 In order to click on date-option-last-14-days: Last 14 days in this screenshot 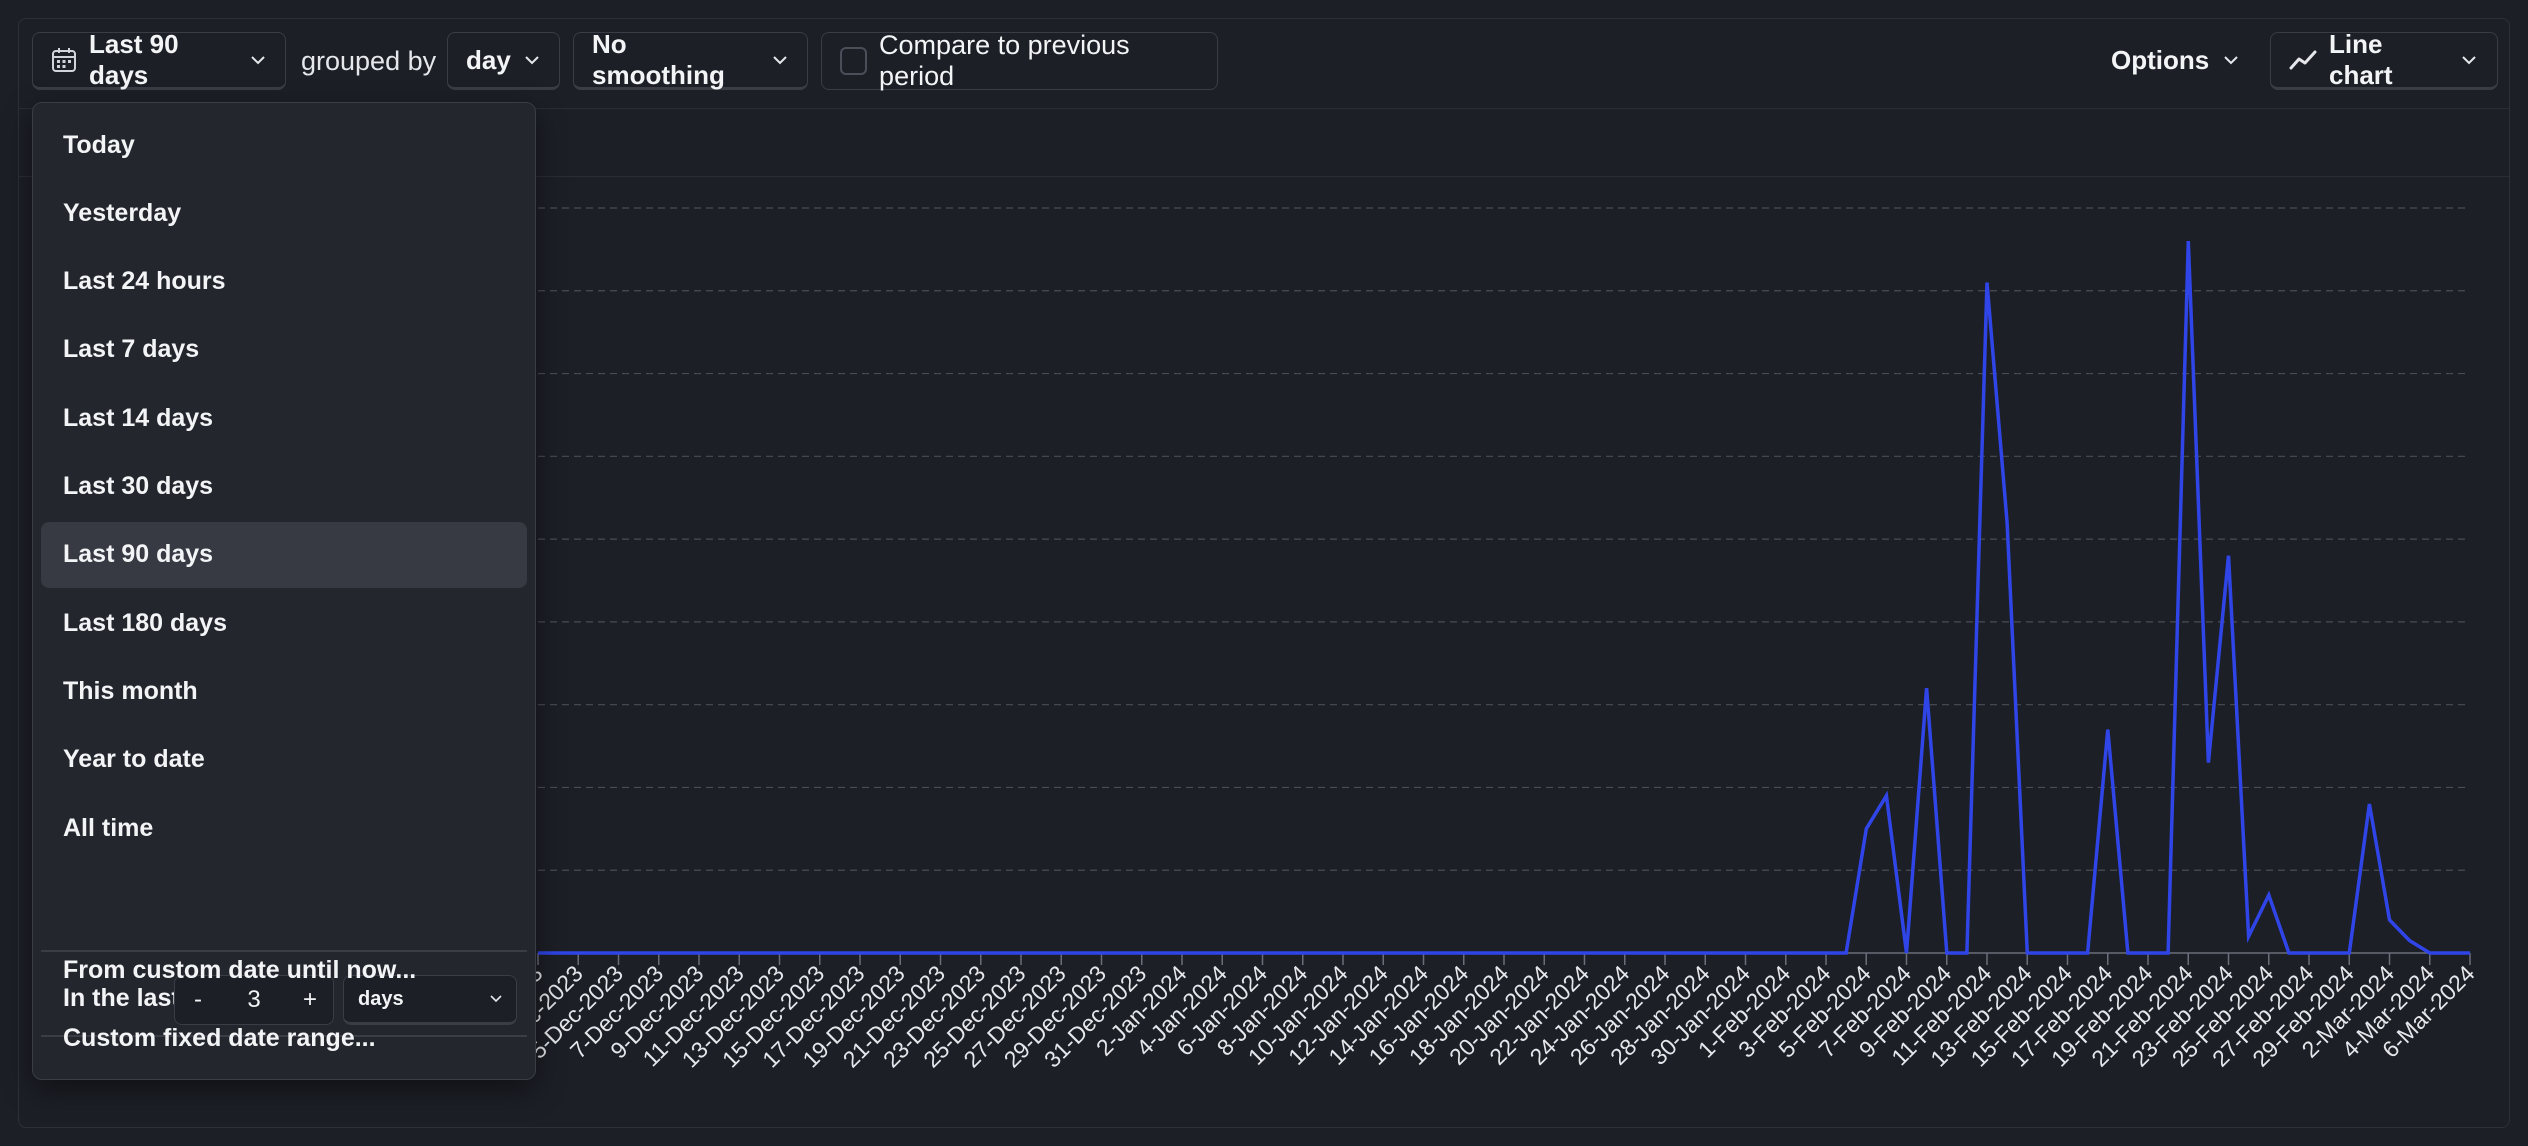, I will do `click(284, 418)`.